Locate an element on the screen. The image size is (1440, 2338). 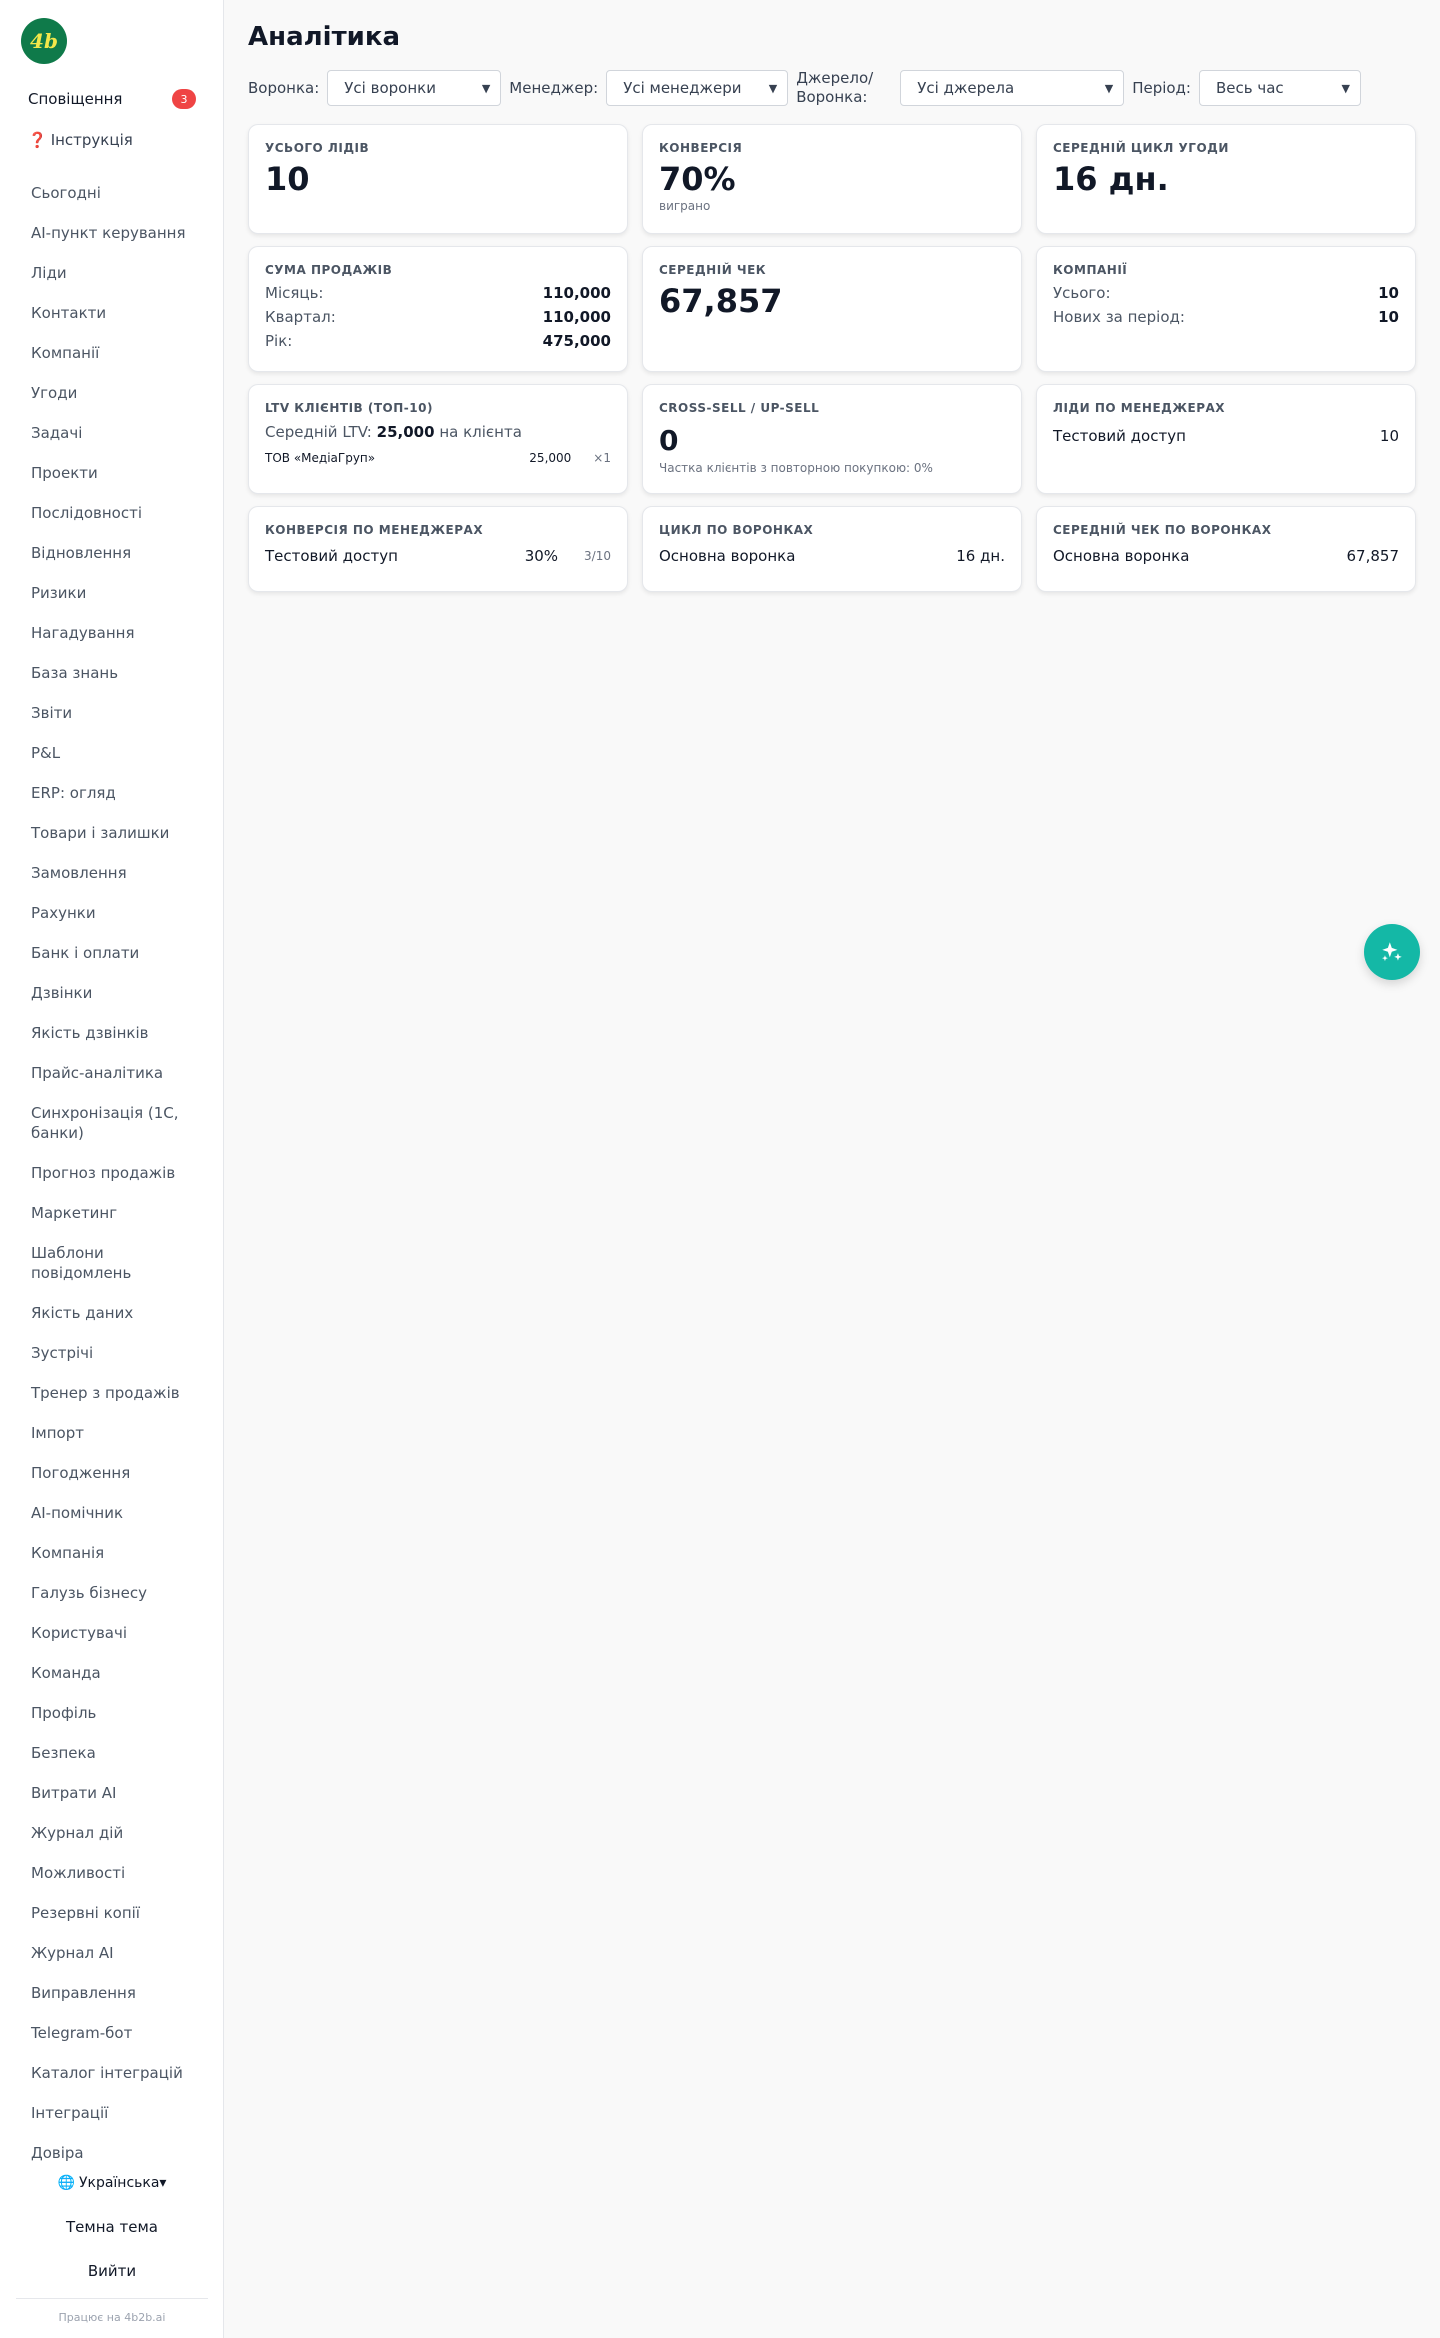
sidebar-item: Безпека is located at coordinates (112, 1753).